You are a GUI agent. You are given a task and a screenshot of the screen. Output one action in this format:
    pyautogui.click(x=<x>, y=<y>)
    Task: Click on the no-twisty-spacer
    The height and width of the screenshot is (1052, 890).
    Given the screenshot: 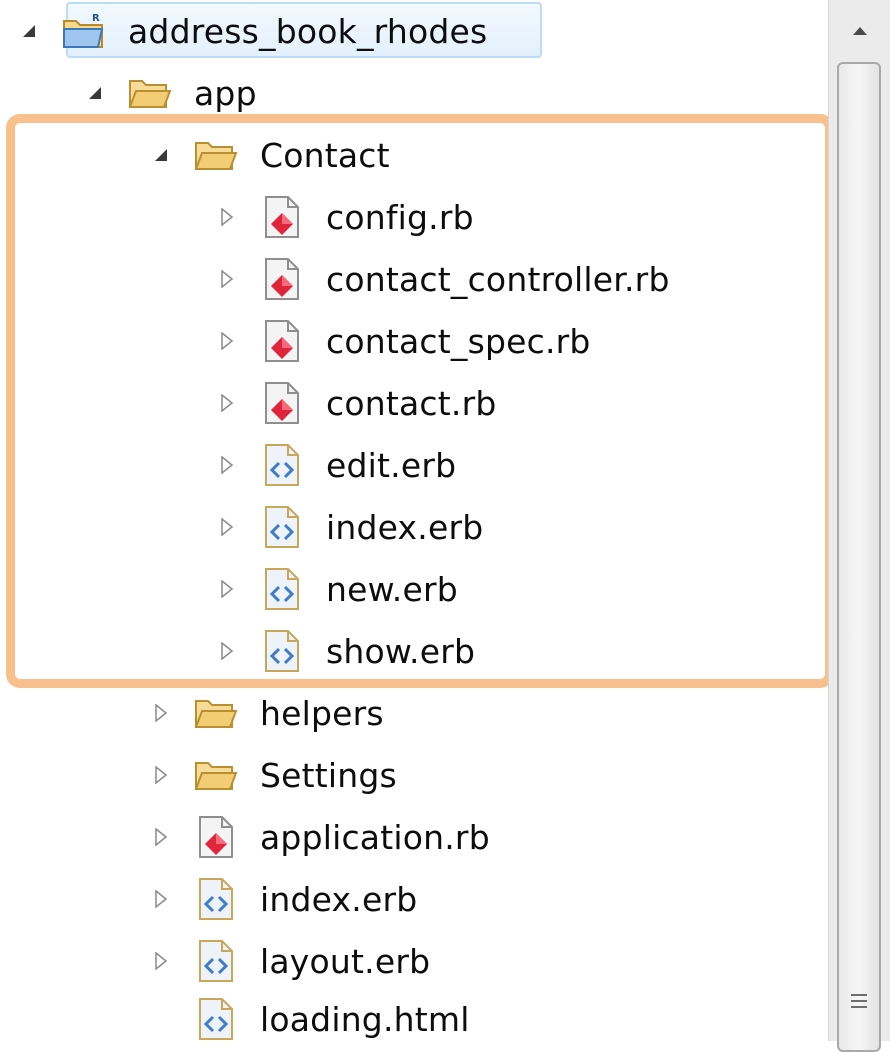 What is the action you would take?
    pyautogui.click(x=161, y=1019)
    